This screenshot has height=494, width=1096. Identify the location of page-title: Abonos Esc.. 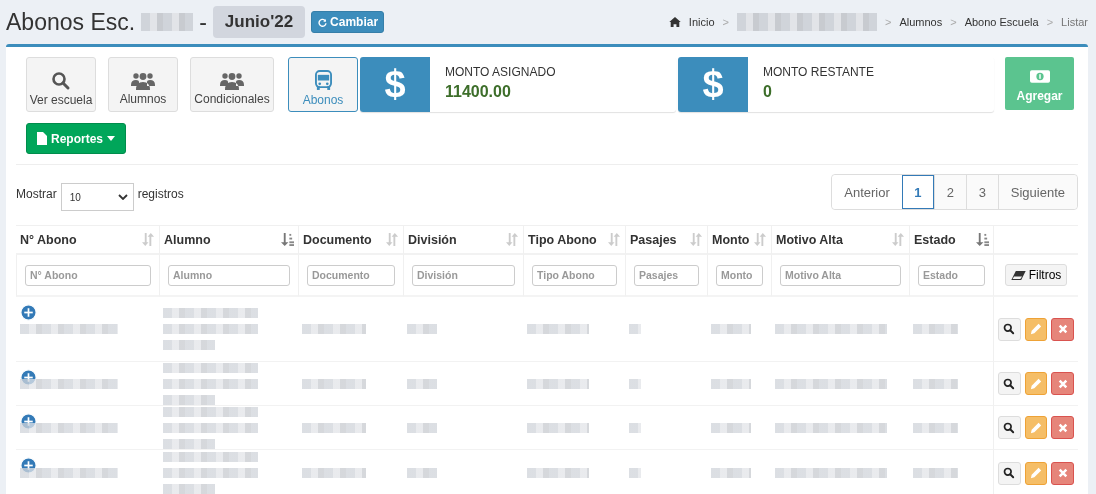
(71, 22).